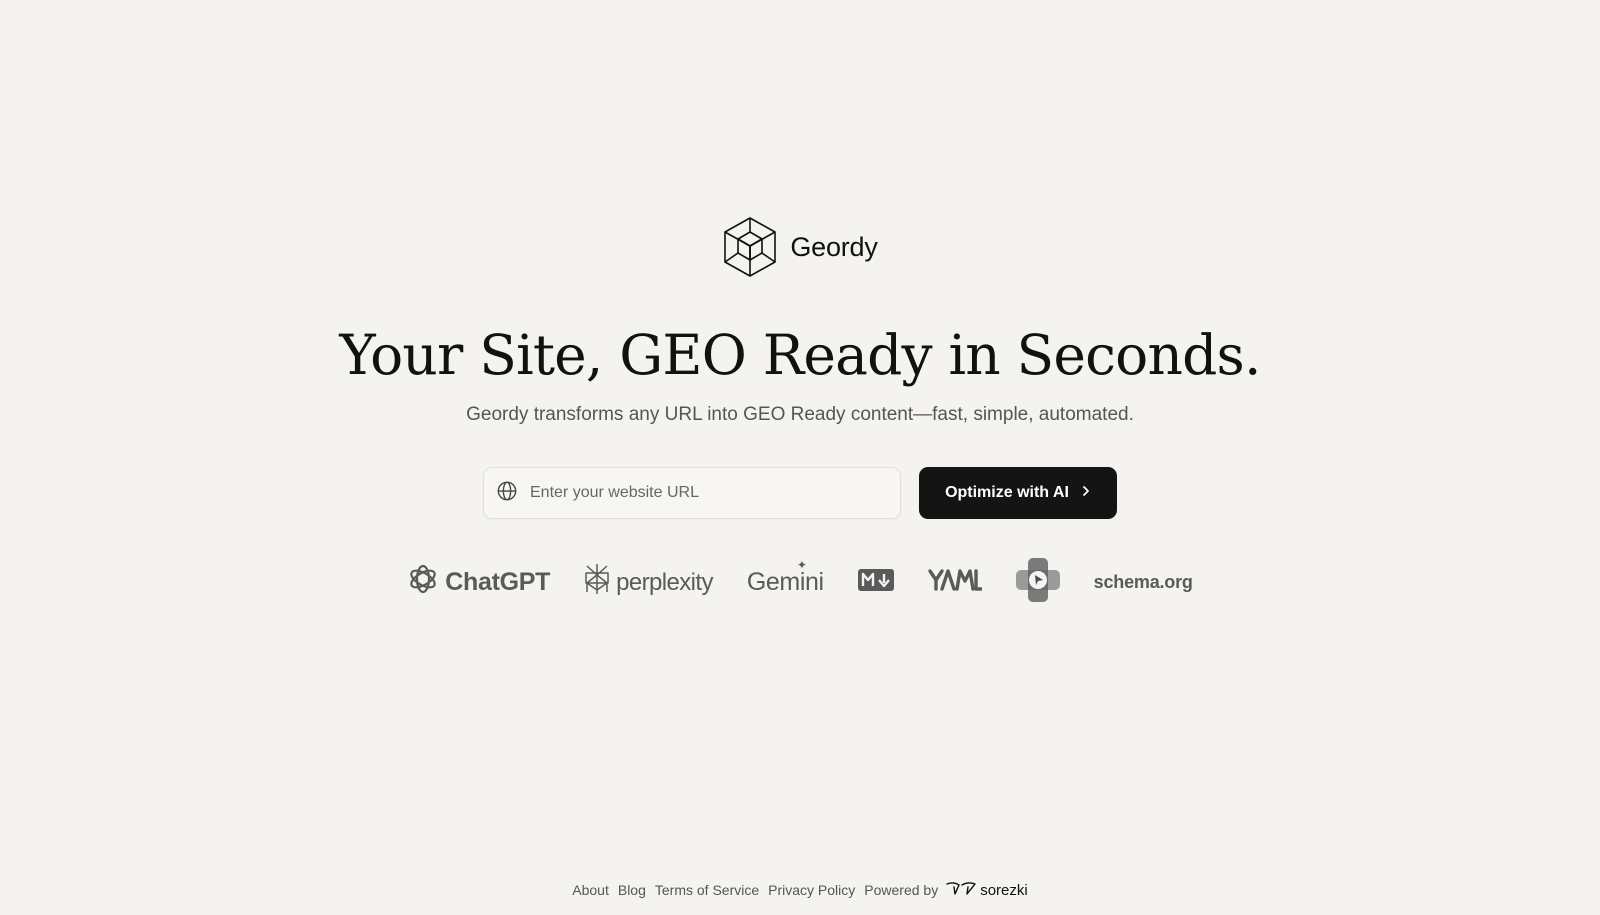 This screenshot has height=915, width=1600. Describe the element at coordinates (423, 582) in the screenshot. I see `openai-icon` at that location.